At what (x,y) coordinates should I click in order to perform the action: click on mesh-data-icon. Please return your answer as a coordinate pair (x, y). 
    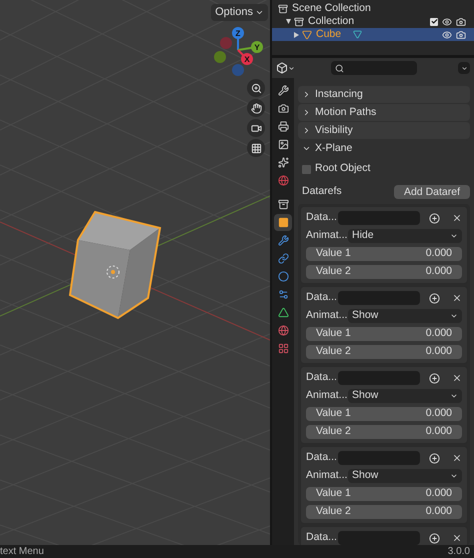
    Looking at the image, I should click on (357, 34).